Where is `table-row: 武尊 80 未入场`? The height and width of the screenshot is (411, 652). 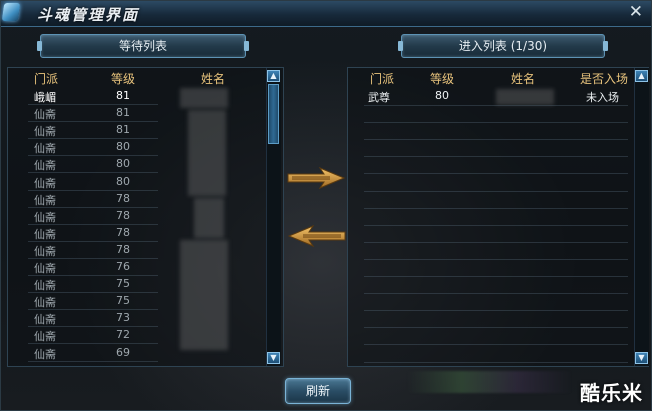
table-row: 武尊 80 未入场 is located at coordinates (489, 97).